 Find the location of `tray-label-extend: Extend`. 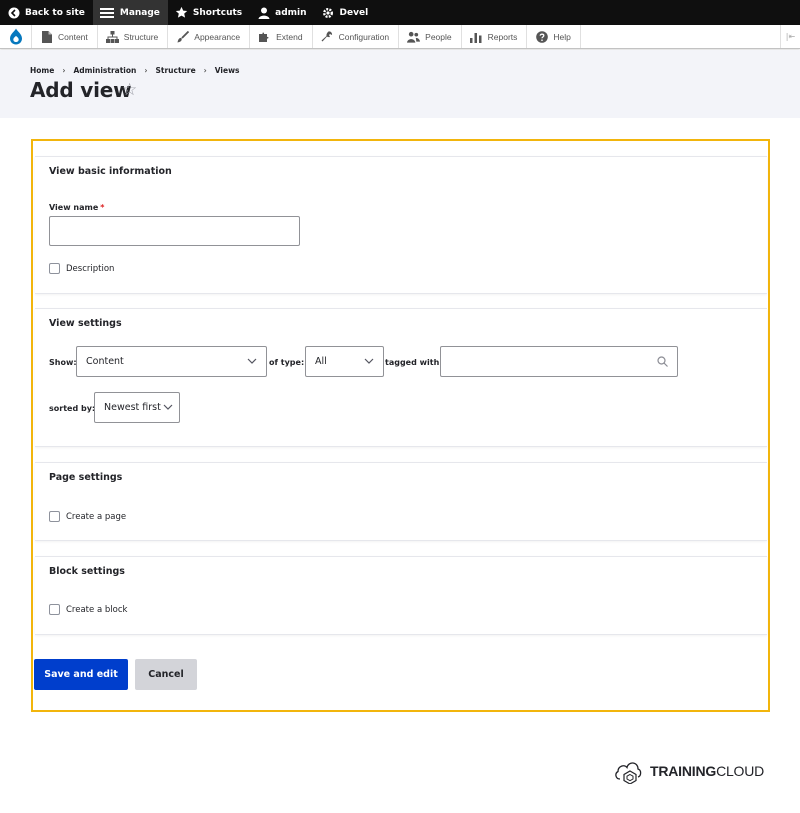

tray-label-extend: Extend is located at coordinates (289, 36).